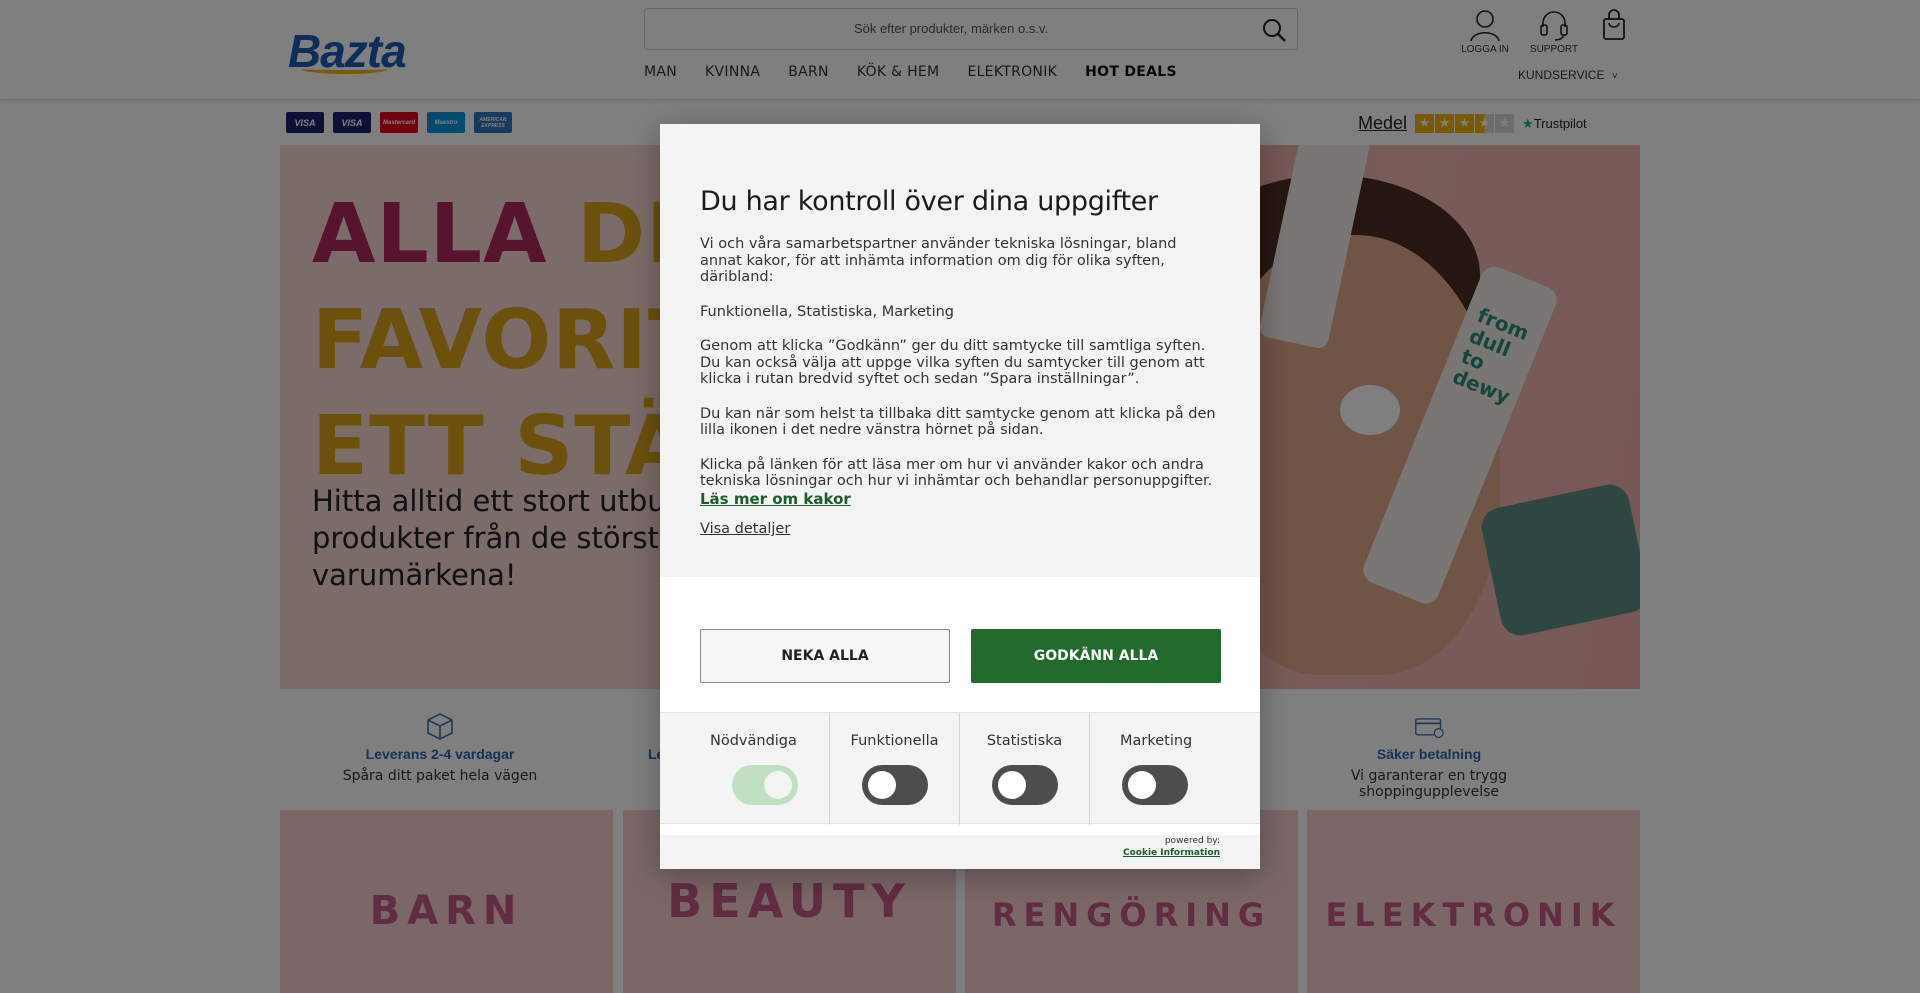  I want to click on necessary-toggle, so click(765, 785).